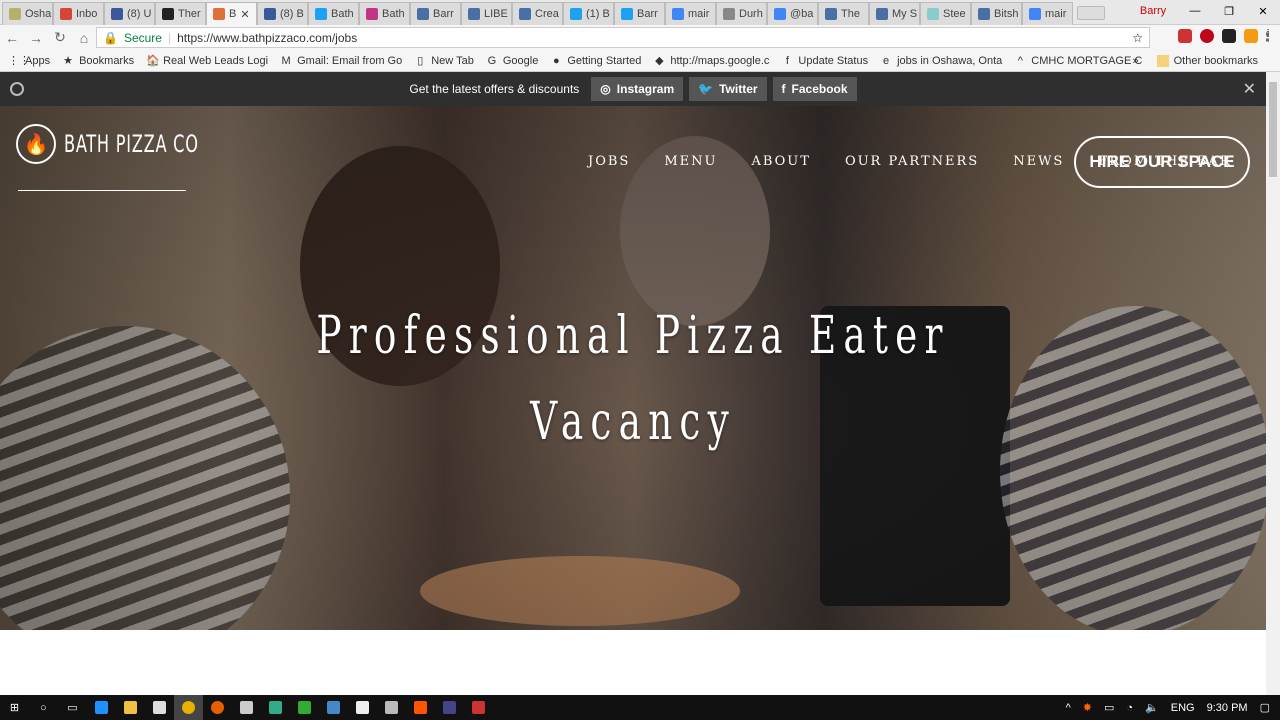 This screenshot has width=1280, height=720. What do you see at coordinates (843, 13) in the screenshot?
I see `browser-tab: The` at bounding box center [843, 13].